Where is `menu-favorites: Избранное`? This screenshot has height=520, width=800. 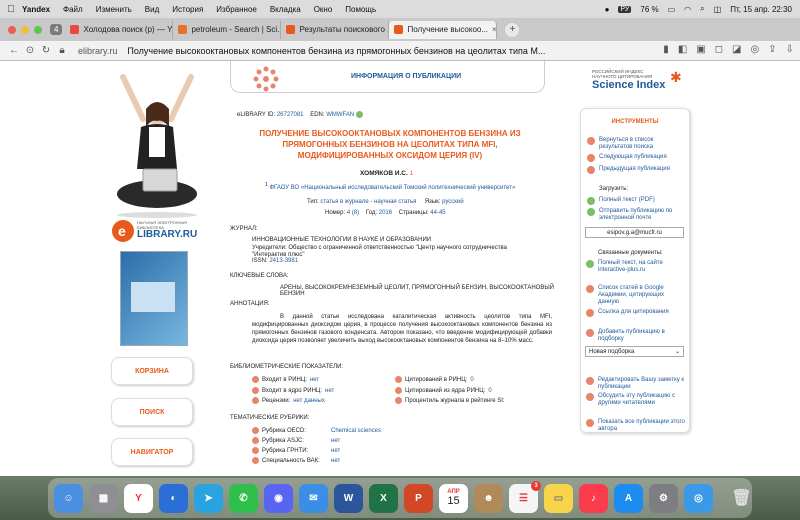 menu-favorites: Избранное is located at coordinates (236, 9).